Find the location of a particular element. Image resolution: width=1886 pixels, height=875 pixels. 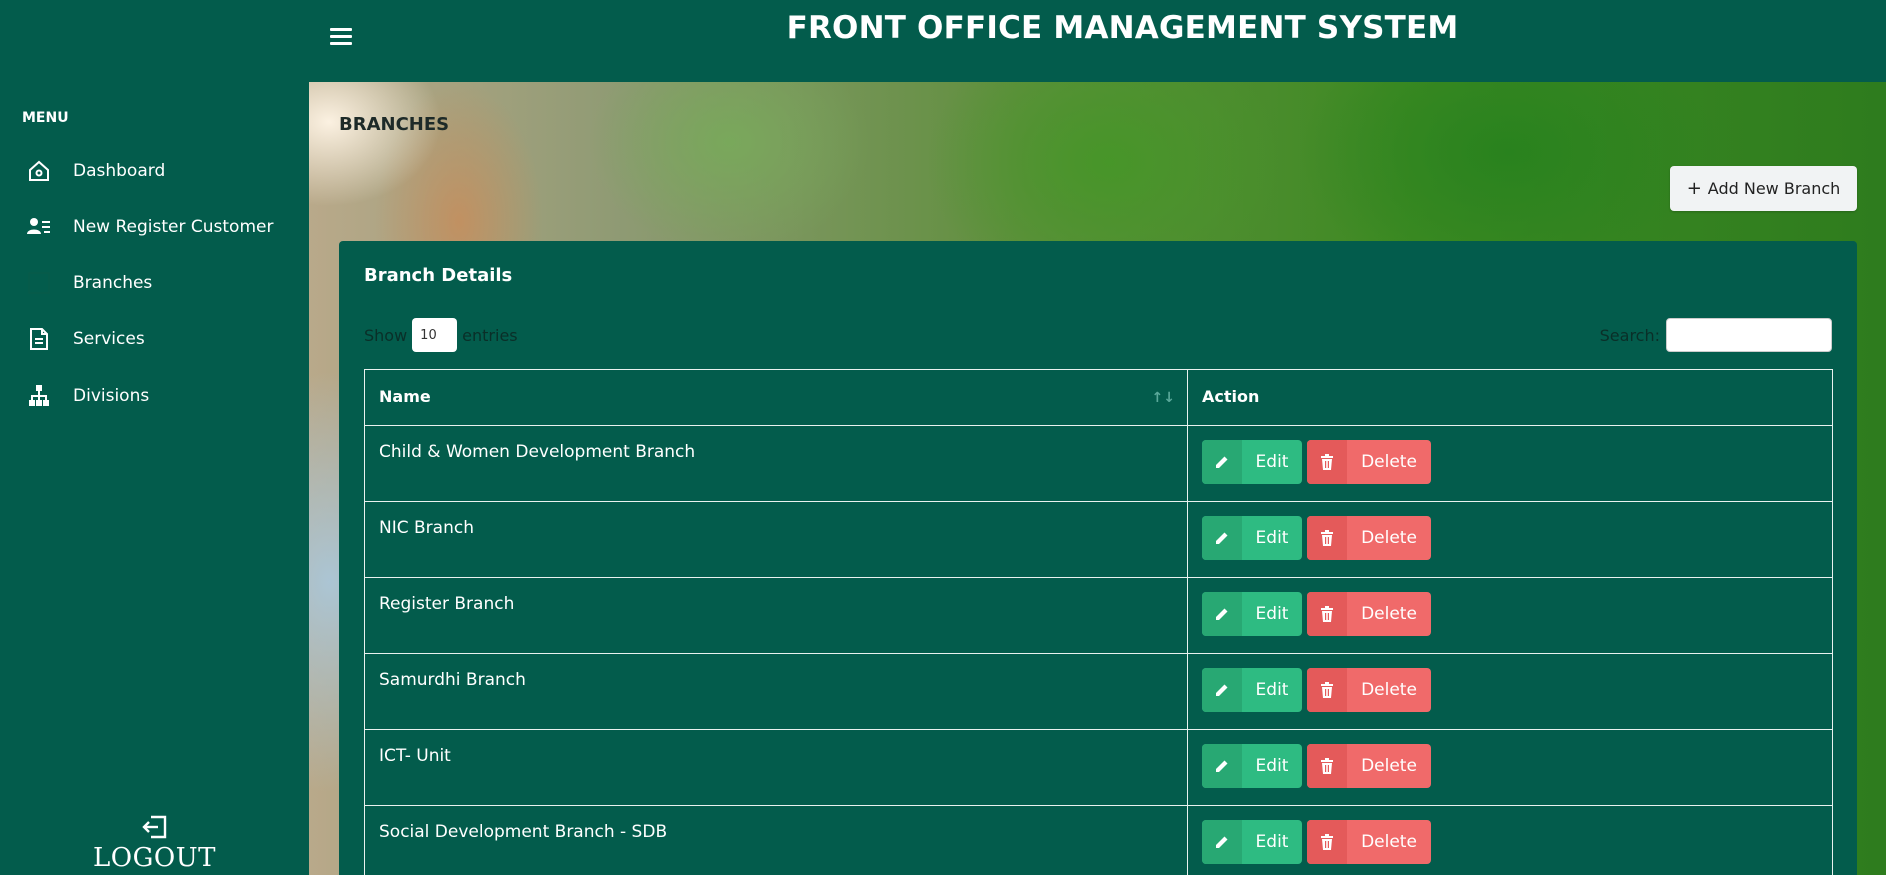

entries-length-control: Show 10 entries is located at coordinates (441, 335).